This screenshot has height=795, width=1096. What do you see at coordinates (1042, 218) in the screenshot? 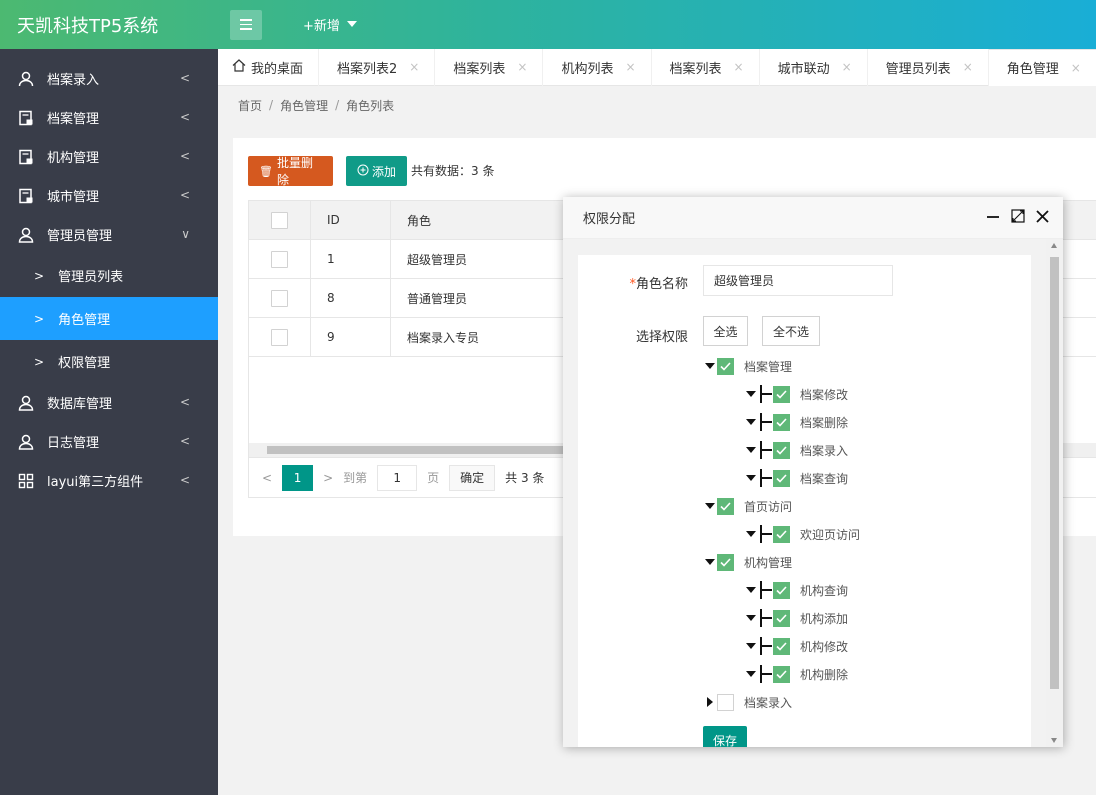
I see `close-icon` at bounding box center [1042, 218].